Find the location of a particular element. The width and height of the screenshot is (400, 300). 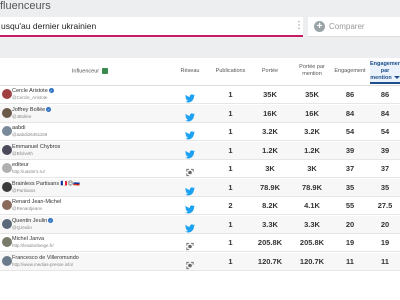

influencer-name: Francesco de Villeromundo is located at coordinates (45, 258).